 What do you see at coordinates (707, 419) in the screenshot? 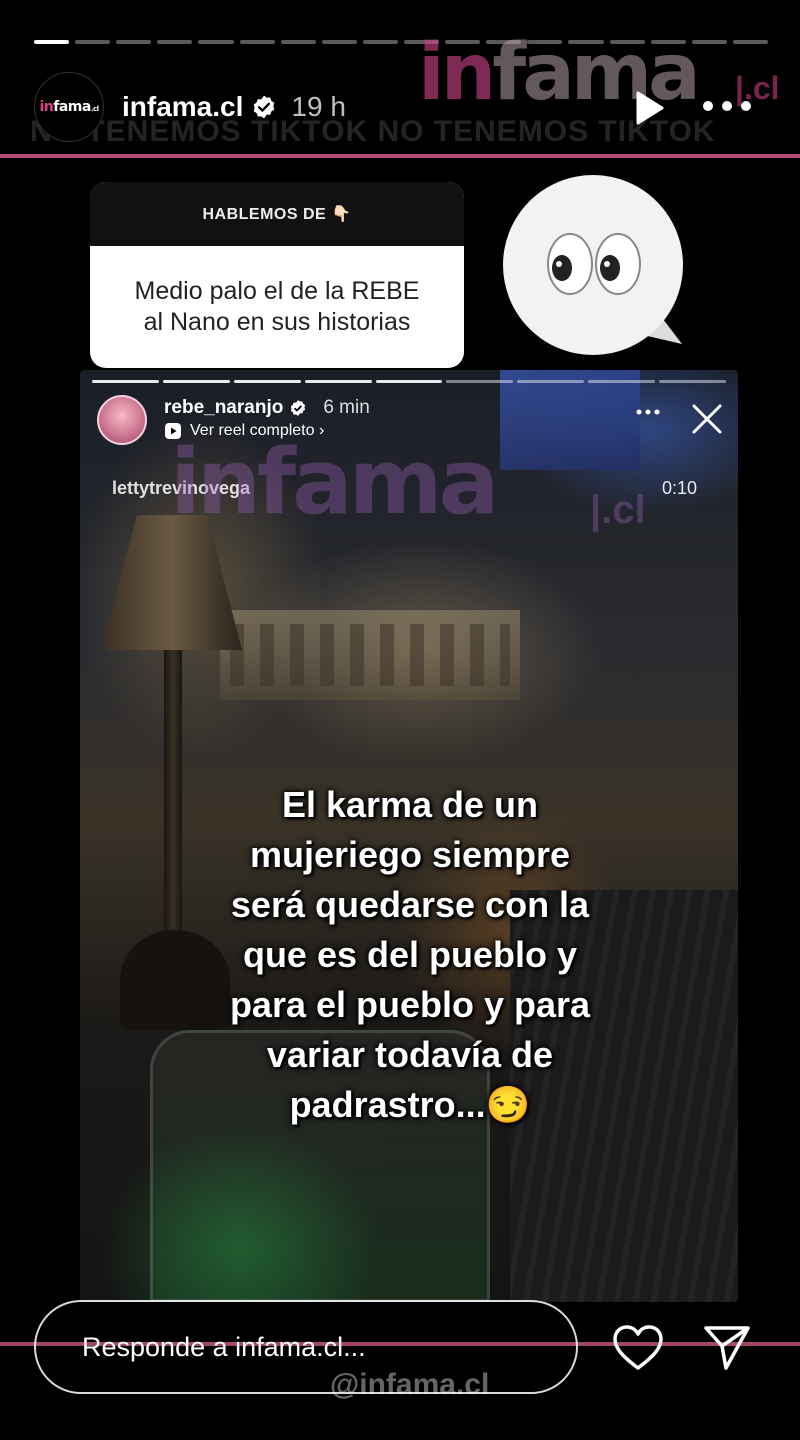
I see `reel-close-icon` at bounding box center [707, 419].